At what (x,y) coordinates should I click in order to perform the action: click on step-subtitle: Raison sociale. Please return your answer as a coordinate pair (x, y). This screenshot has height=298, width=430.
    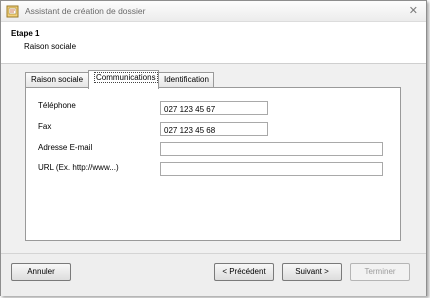
    Looking at the image, I should click on (50, 46).